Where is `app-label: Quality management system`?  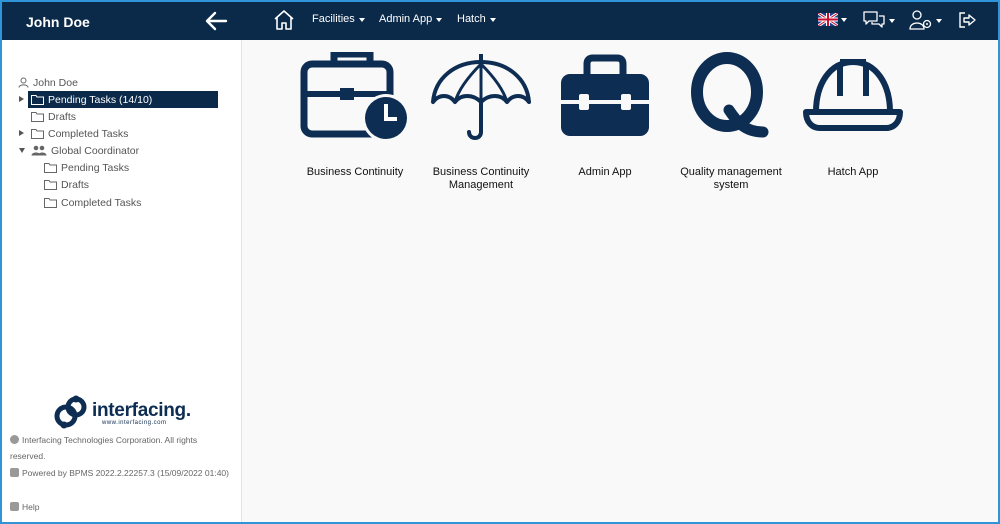
app-label: Quality management system is located at coordinates (731, 178).